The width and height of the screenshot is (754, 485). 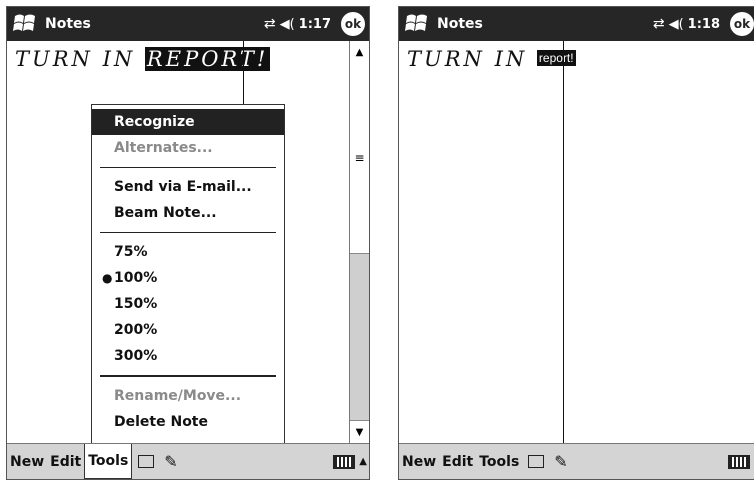 I want to click on scroll-down-button: ▼, so click(x=359, y=431).